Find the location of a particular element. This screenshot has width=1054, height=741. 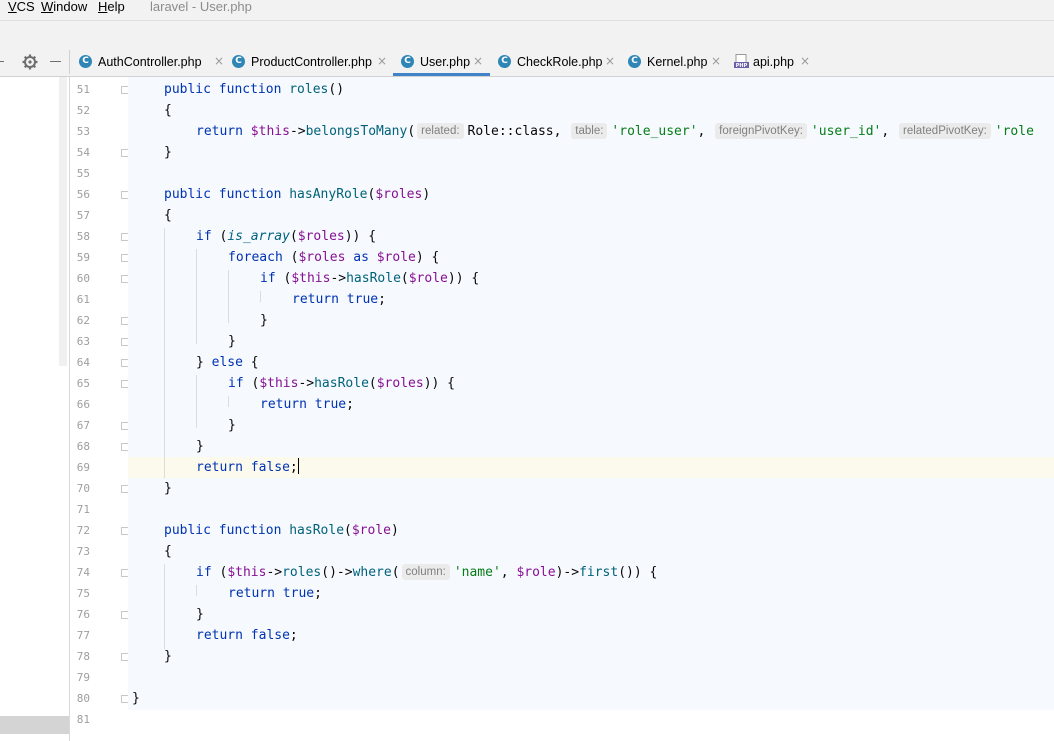

line-number: 53 is located at coordinates (83, 131).